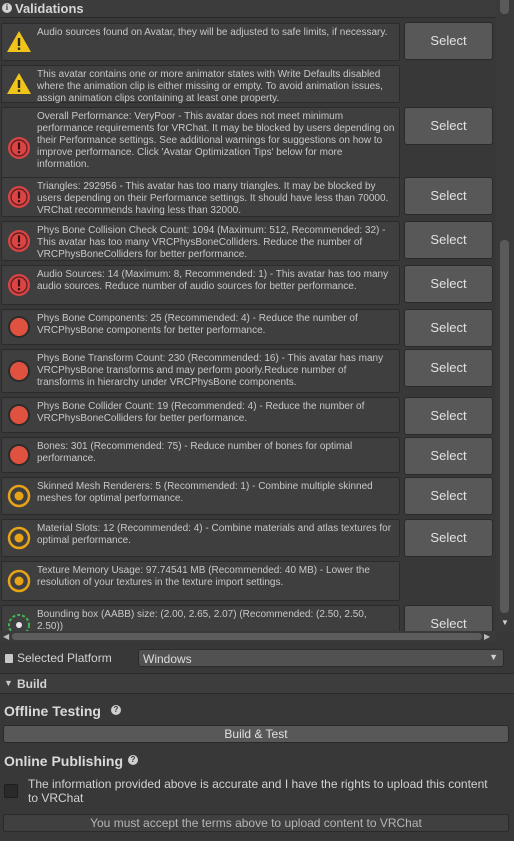 This screenshot has width=514, height=841. I want to click on platform-row: Selected Platform Windows ▼, so click(257, 659).